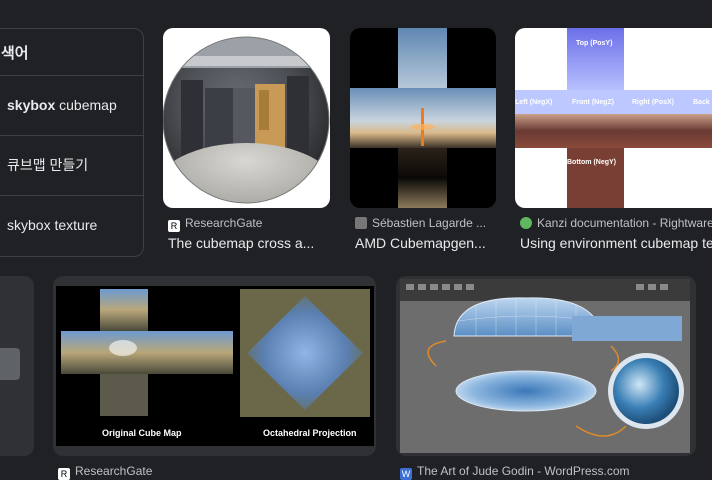 This screenshot has height=480, width=712. Describe the element at coordinates (533, 102) in the screenshot. I see `kanzi-label-left: Left (NegX)` at that location.